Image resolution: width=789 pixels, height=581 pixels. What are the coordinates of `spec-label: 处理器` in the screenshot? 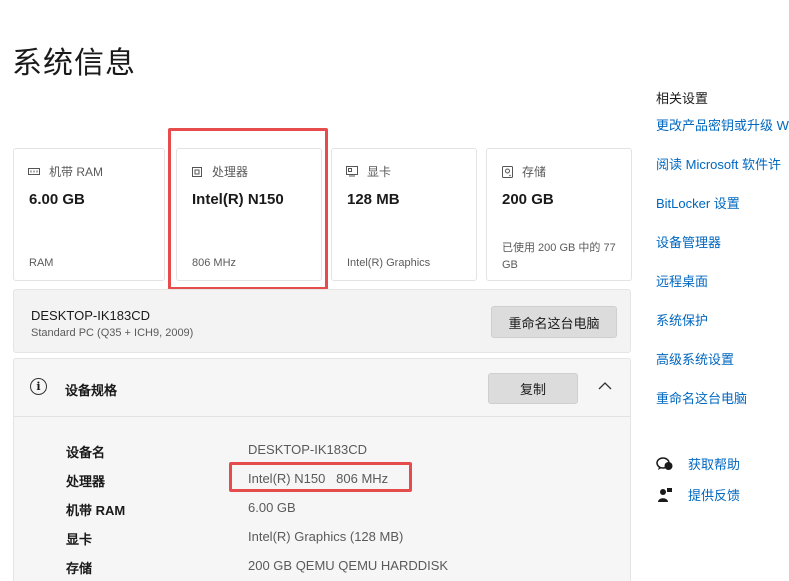 It's located at (86, 481).